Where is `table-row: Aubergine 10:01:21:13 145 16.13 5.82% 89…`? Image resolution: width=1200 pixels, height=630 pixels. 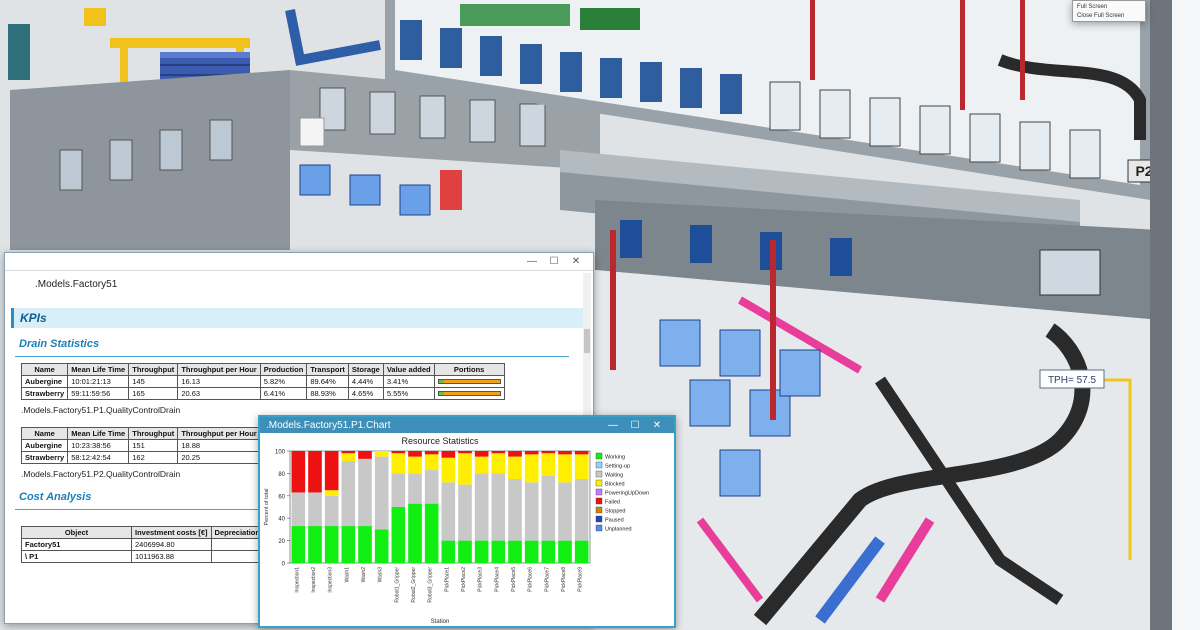
table-row: Aubergine 10:01:21:13 145 16.13 5.82% 89… is located at coordinates (262, 381).